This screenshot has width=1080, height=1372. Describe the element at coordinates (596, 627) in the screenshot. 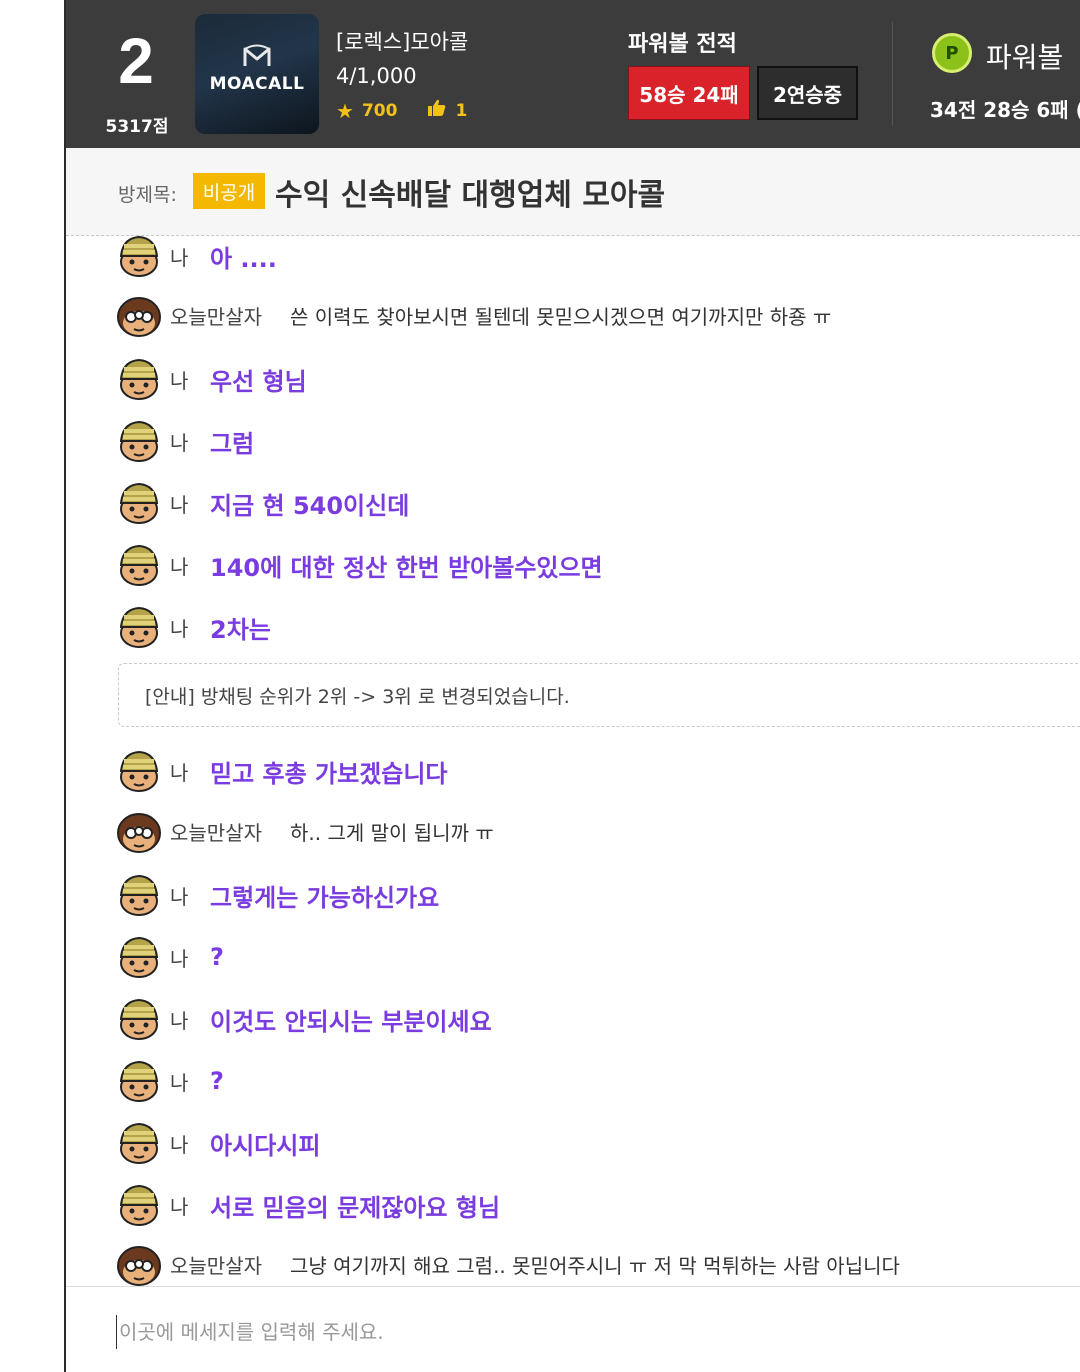

I see `chat-message: 나 2차는` at that location.